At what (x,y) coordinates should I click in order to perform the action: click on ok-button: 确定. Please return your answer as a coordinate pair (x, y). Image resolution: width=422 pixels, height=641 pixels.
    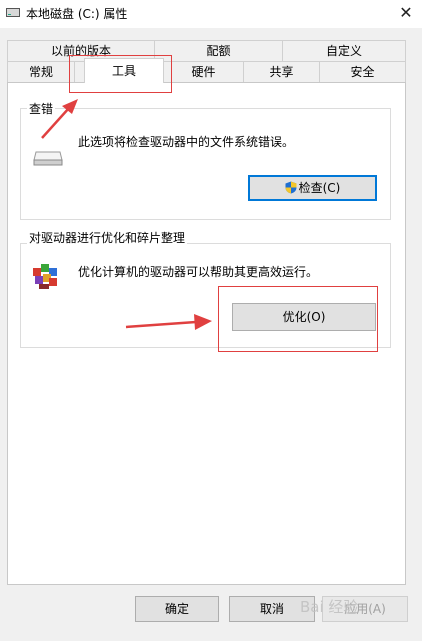
    Looking at the image, I should click on (177, 609).